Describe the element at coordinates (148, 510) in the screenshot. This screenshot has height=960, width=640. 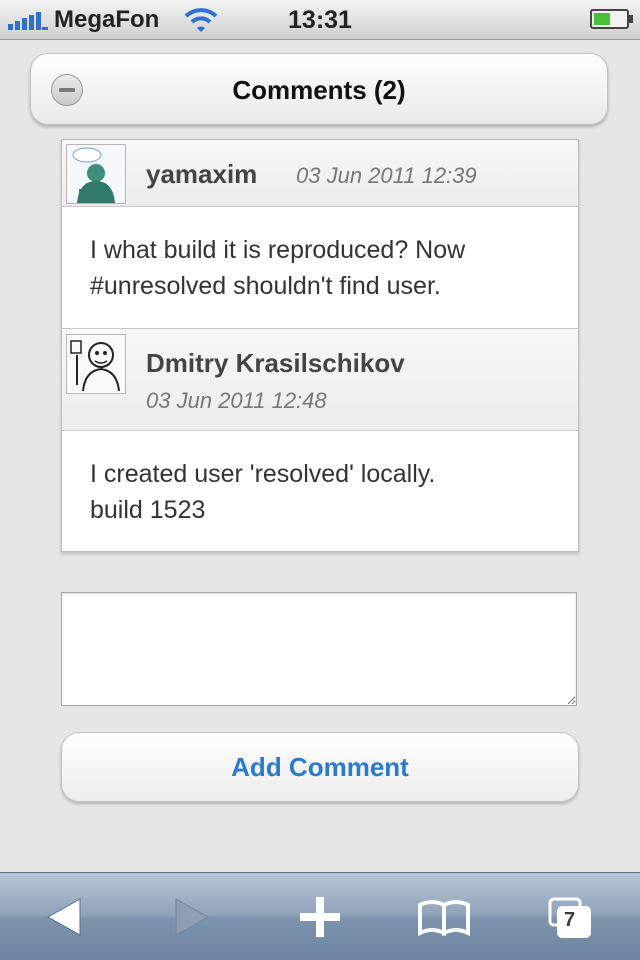
I see `comment-text-line: build 1523` at that location.